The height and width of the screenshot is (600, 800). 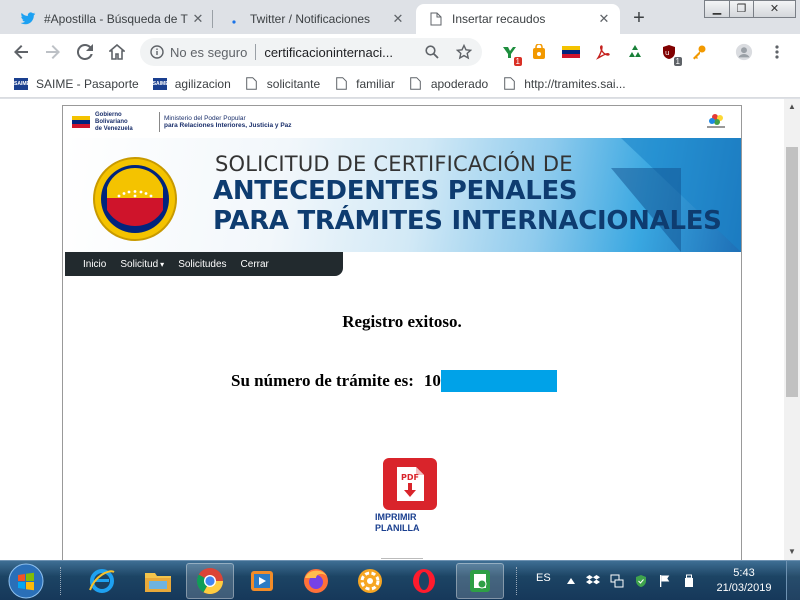 What do you see at coordinates (157, 52) in the screenshot?
I see `info-icon` at bounding box center [157, 52].